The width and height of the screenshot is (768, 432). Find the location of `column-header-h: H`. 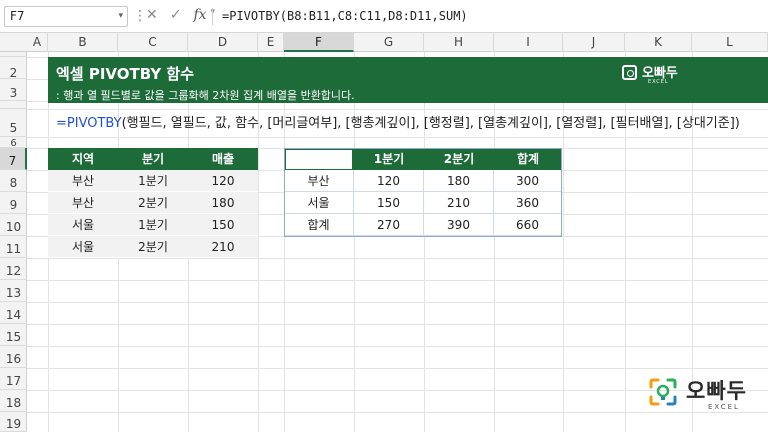

column-header-h: H is located at coordinates (459, 42).